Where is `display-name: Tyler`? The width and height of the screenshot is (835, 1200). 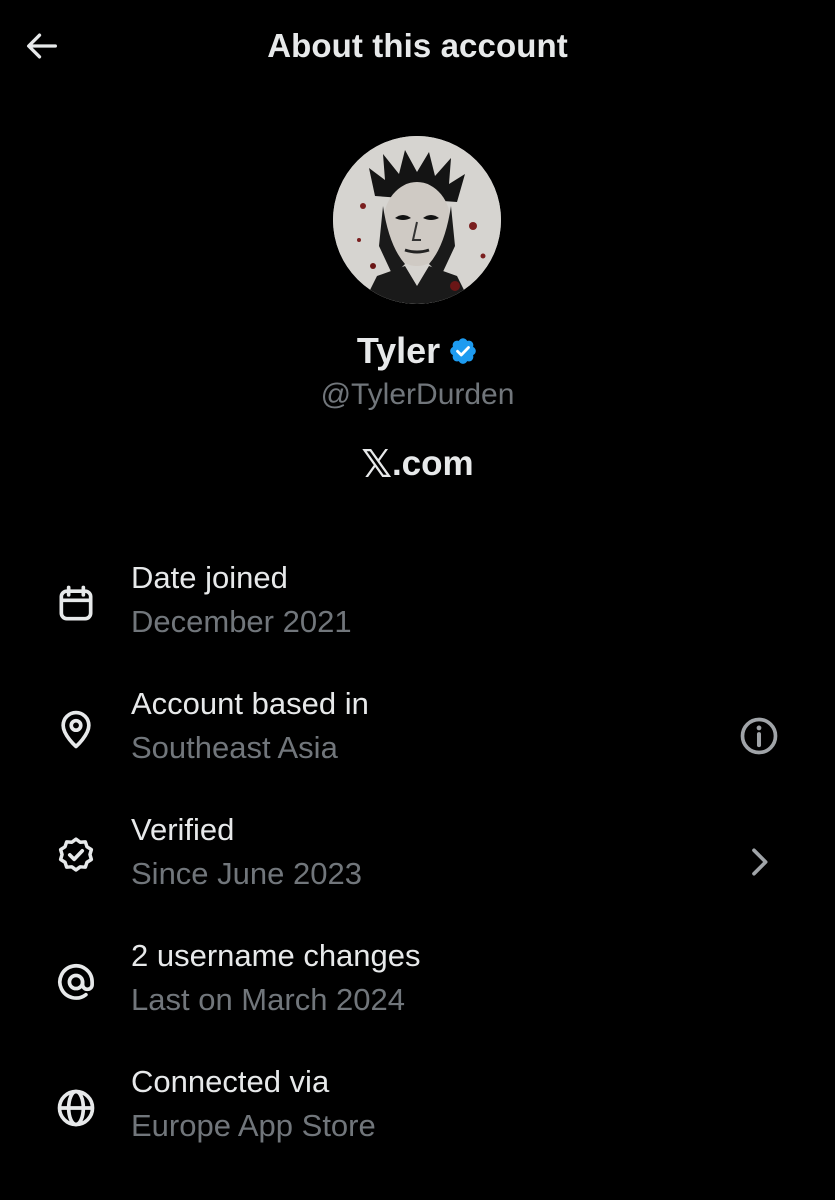 display-name: Tyler is located at coordinates (398, 350).